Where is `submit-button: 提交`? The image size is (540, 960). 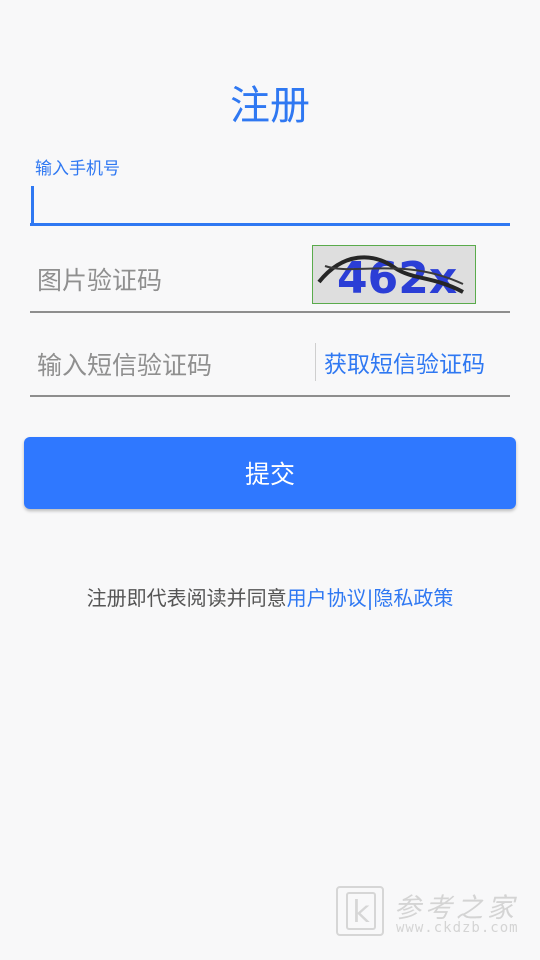
submit-button: 提交 is located at coordinates (270, 473).